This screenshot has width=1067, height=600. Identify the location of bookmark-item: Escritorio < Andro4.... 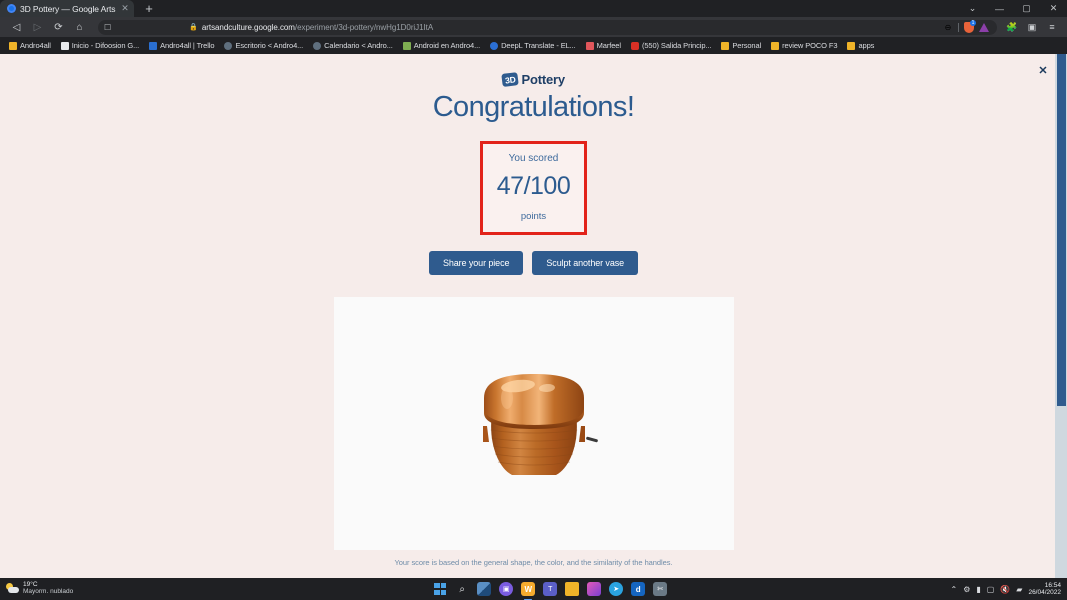
(263, 46).